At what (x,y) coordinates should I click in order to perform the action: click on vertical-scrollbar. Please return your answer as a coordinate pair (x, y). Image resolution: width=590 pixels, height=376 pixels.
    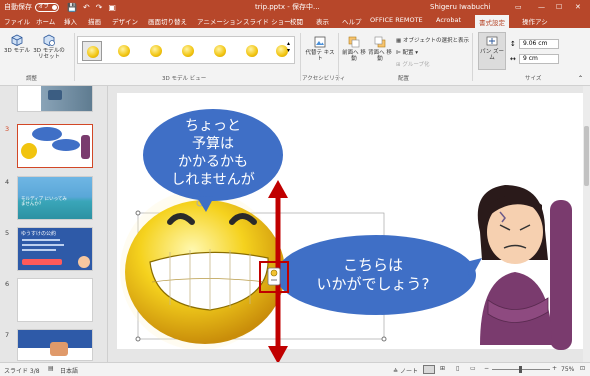
    Looking at the image, I should click on (586, 224).